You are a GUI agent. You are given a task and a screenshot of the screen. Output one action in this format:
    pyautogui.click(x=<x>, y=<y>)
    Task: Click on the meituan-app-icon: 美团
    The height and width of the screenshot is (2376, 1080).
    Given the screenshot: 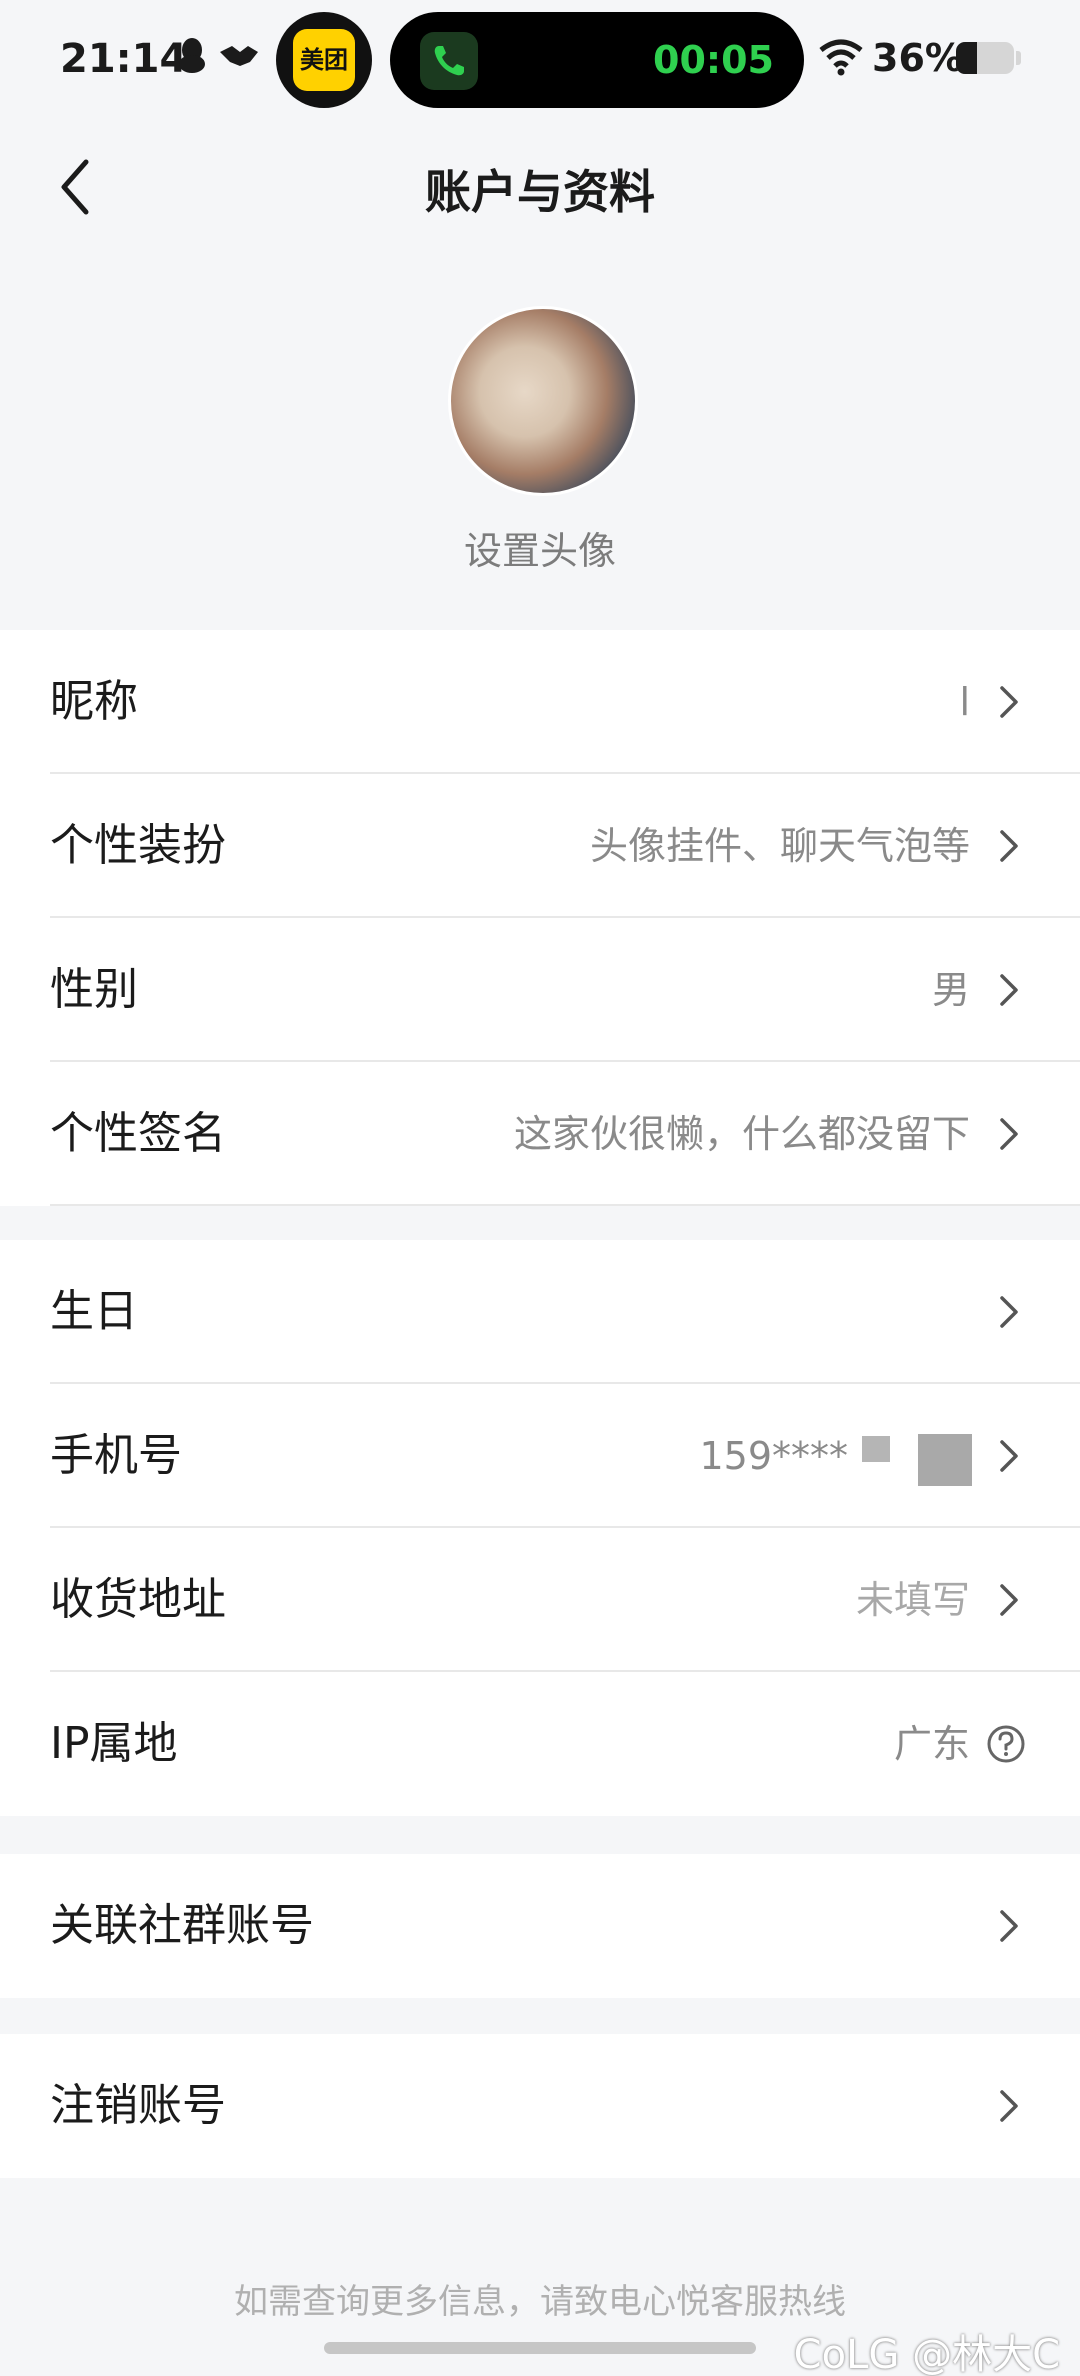 What is the action you would take?
    pyautogui.click(x=324, y=60)
    